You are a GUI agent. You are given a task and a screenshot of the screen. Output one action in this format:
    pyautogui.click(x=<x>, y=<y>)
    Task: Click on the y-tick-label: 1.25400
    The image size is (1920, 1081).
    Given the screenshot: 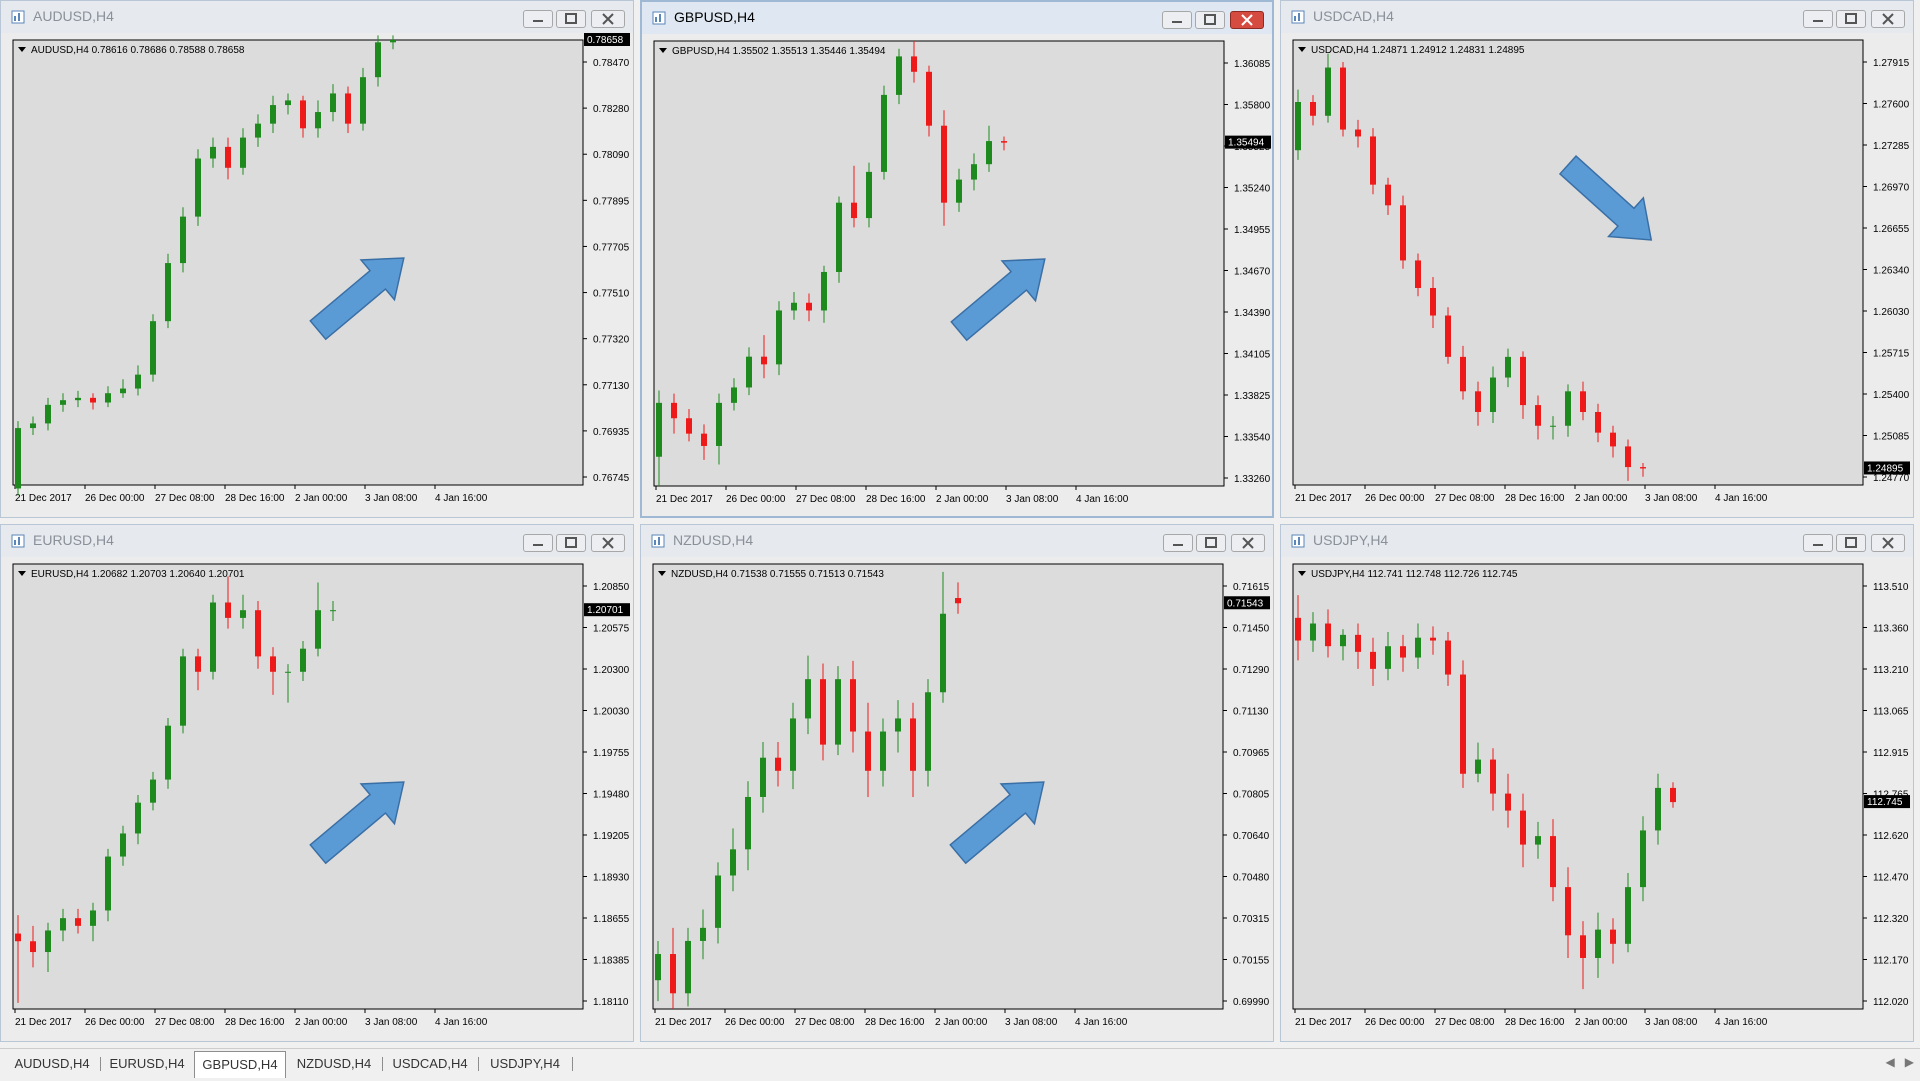 What is the action you would take?
    pyautogui.click(x=1891, y=395)
    